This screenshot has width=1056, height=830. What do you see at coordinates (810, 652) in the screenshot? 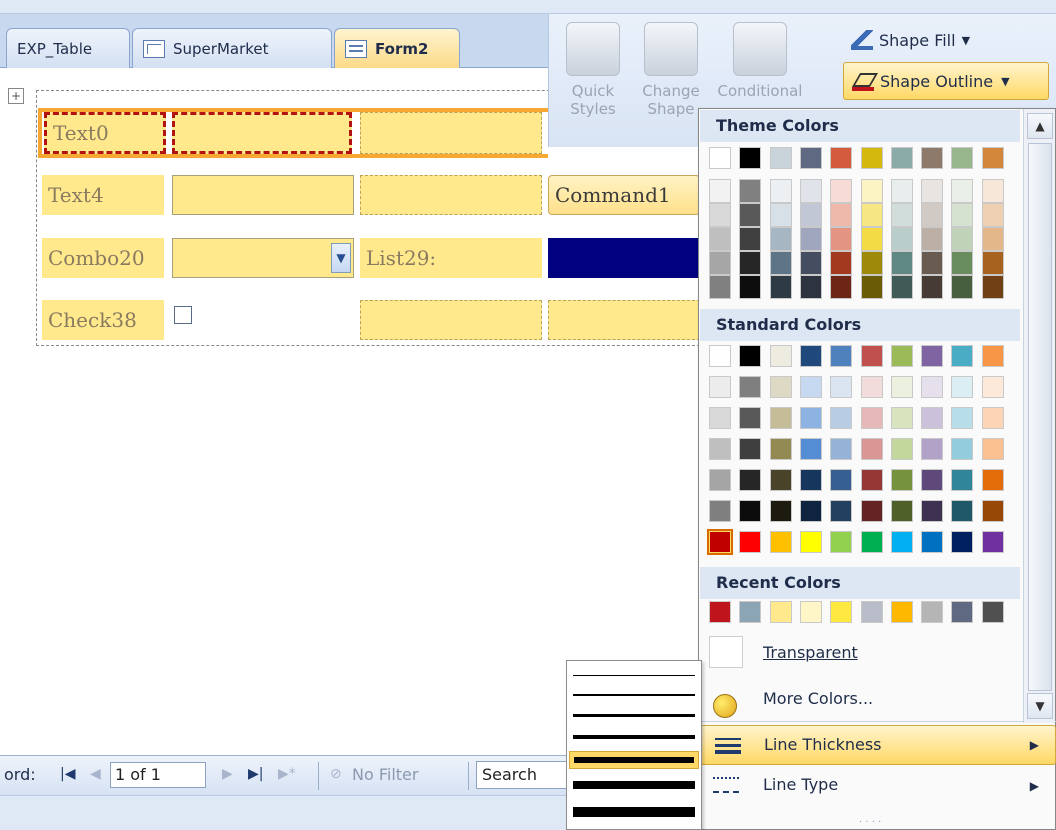
I see `transparent-menu-item: Transparent` at bounding box center [810, 652].